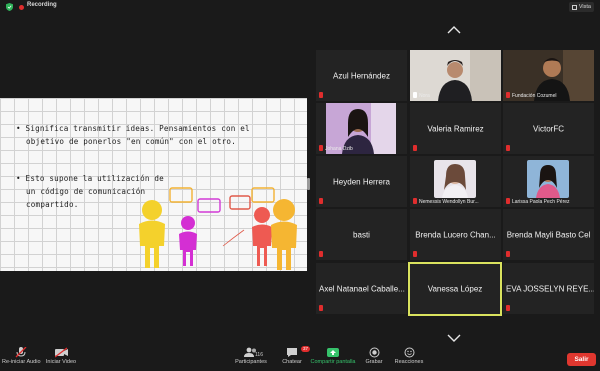 Image resolution: width=600 pixels, height=371 pixels. What do you see at coordinates (454, 30) in the screenshot?
I see `gallery-prev-chevron-up-icon` at bounding box center [454, 30].